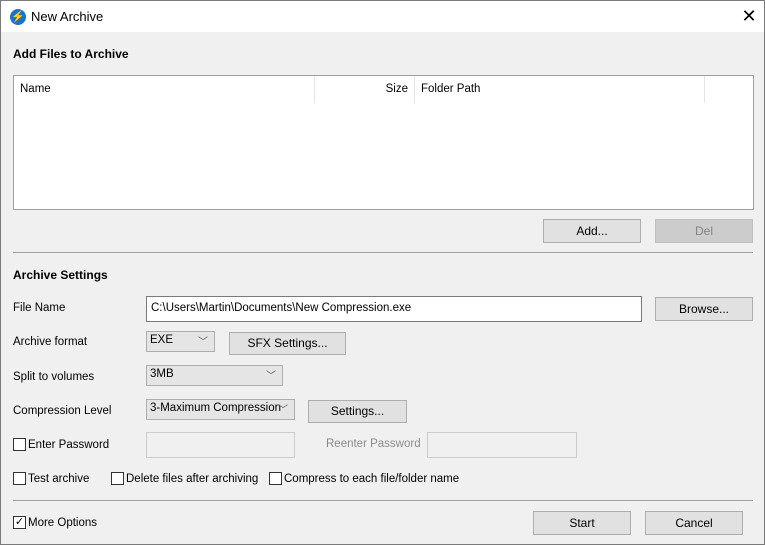 The height and width of the screenshot is (545, 765). Describe the element at coordinates (694, 523) in the screenshot. I see `cancel-button: Cancel` at that location.